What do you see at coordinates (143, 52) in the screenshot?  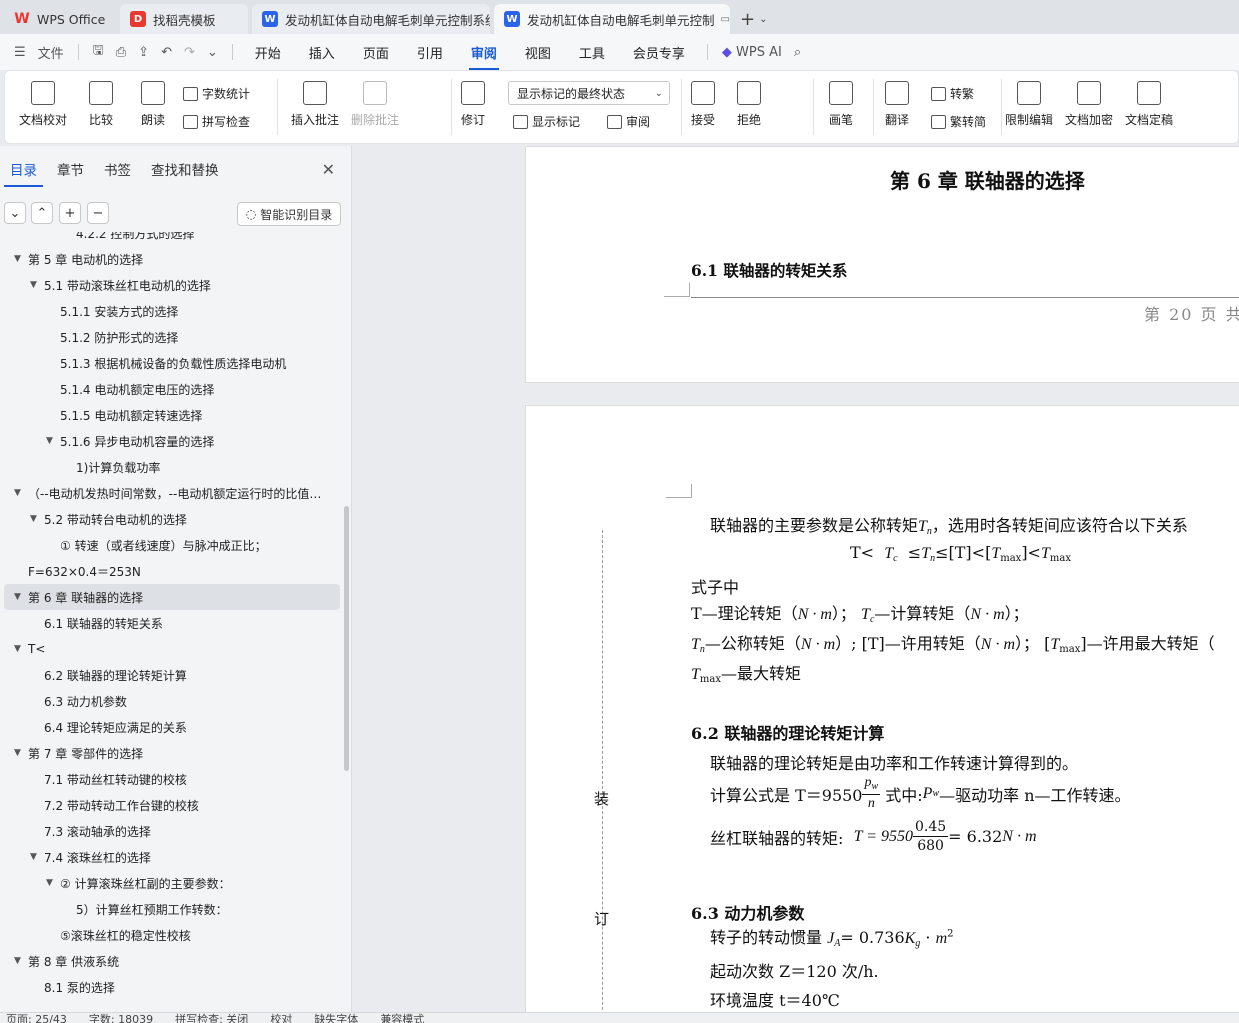 I see `export-icon: ⇪` at bounding box center [143, 52].